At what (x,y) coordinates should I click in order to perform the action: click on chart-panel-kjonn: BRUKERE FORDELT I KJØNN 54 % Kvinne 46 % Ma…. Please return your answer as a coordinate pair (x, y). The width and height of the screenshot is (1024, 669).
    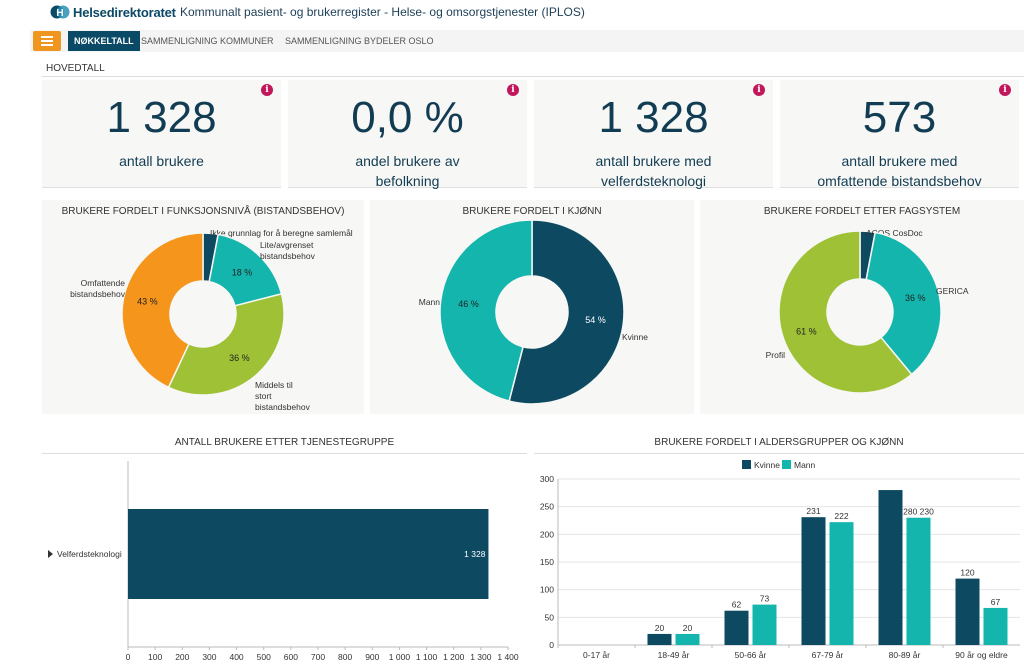
    Looking at the image, I should click on (532, 307).